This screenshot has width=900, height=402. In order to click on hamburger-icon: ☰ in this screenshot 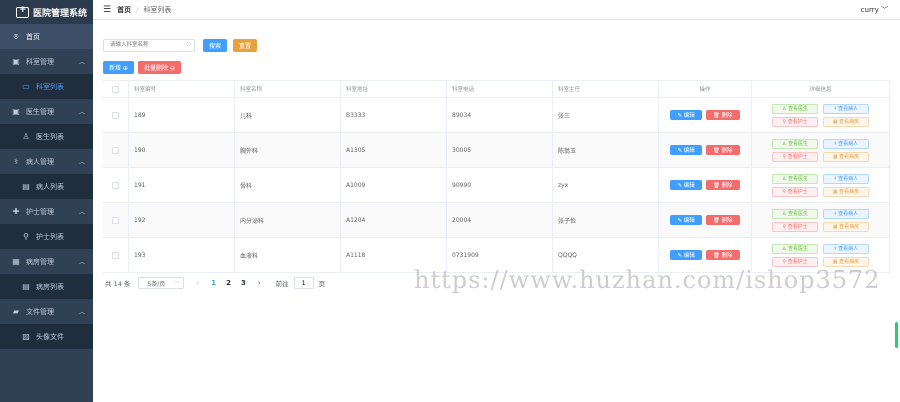, I will do `click(107, 10)`.